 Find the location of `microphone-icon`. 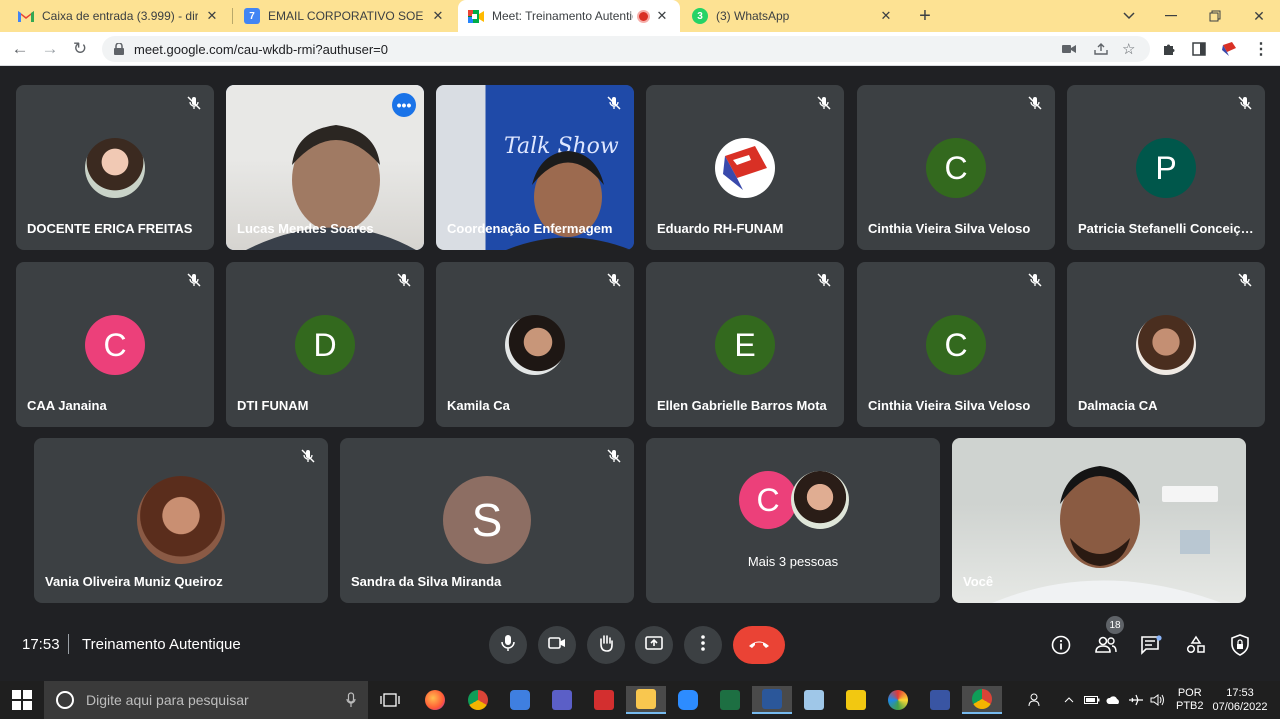

microphone-icon is located at coordinates (351, 701).